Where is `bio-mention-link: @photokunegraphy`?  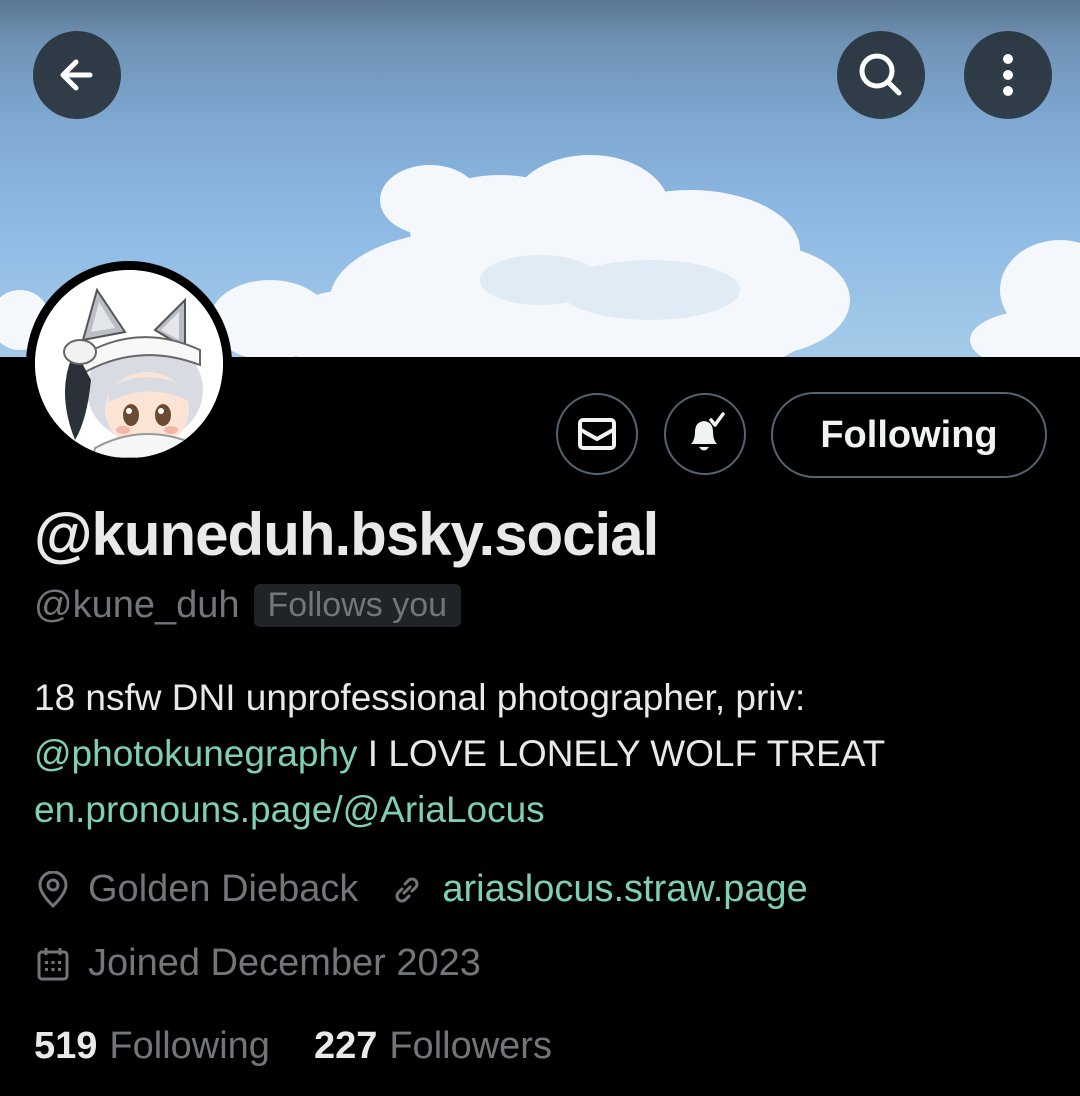 bio-mention-link: @photokunegraphy is located at coordinates (196, 753).